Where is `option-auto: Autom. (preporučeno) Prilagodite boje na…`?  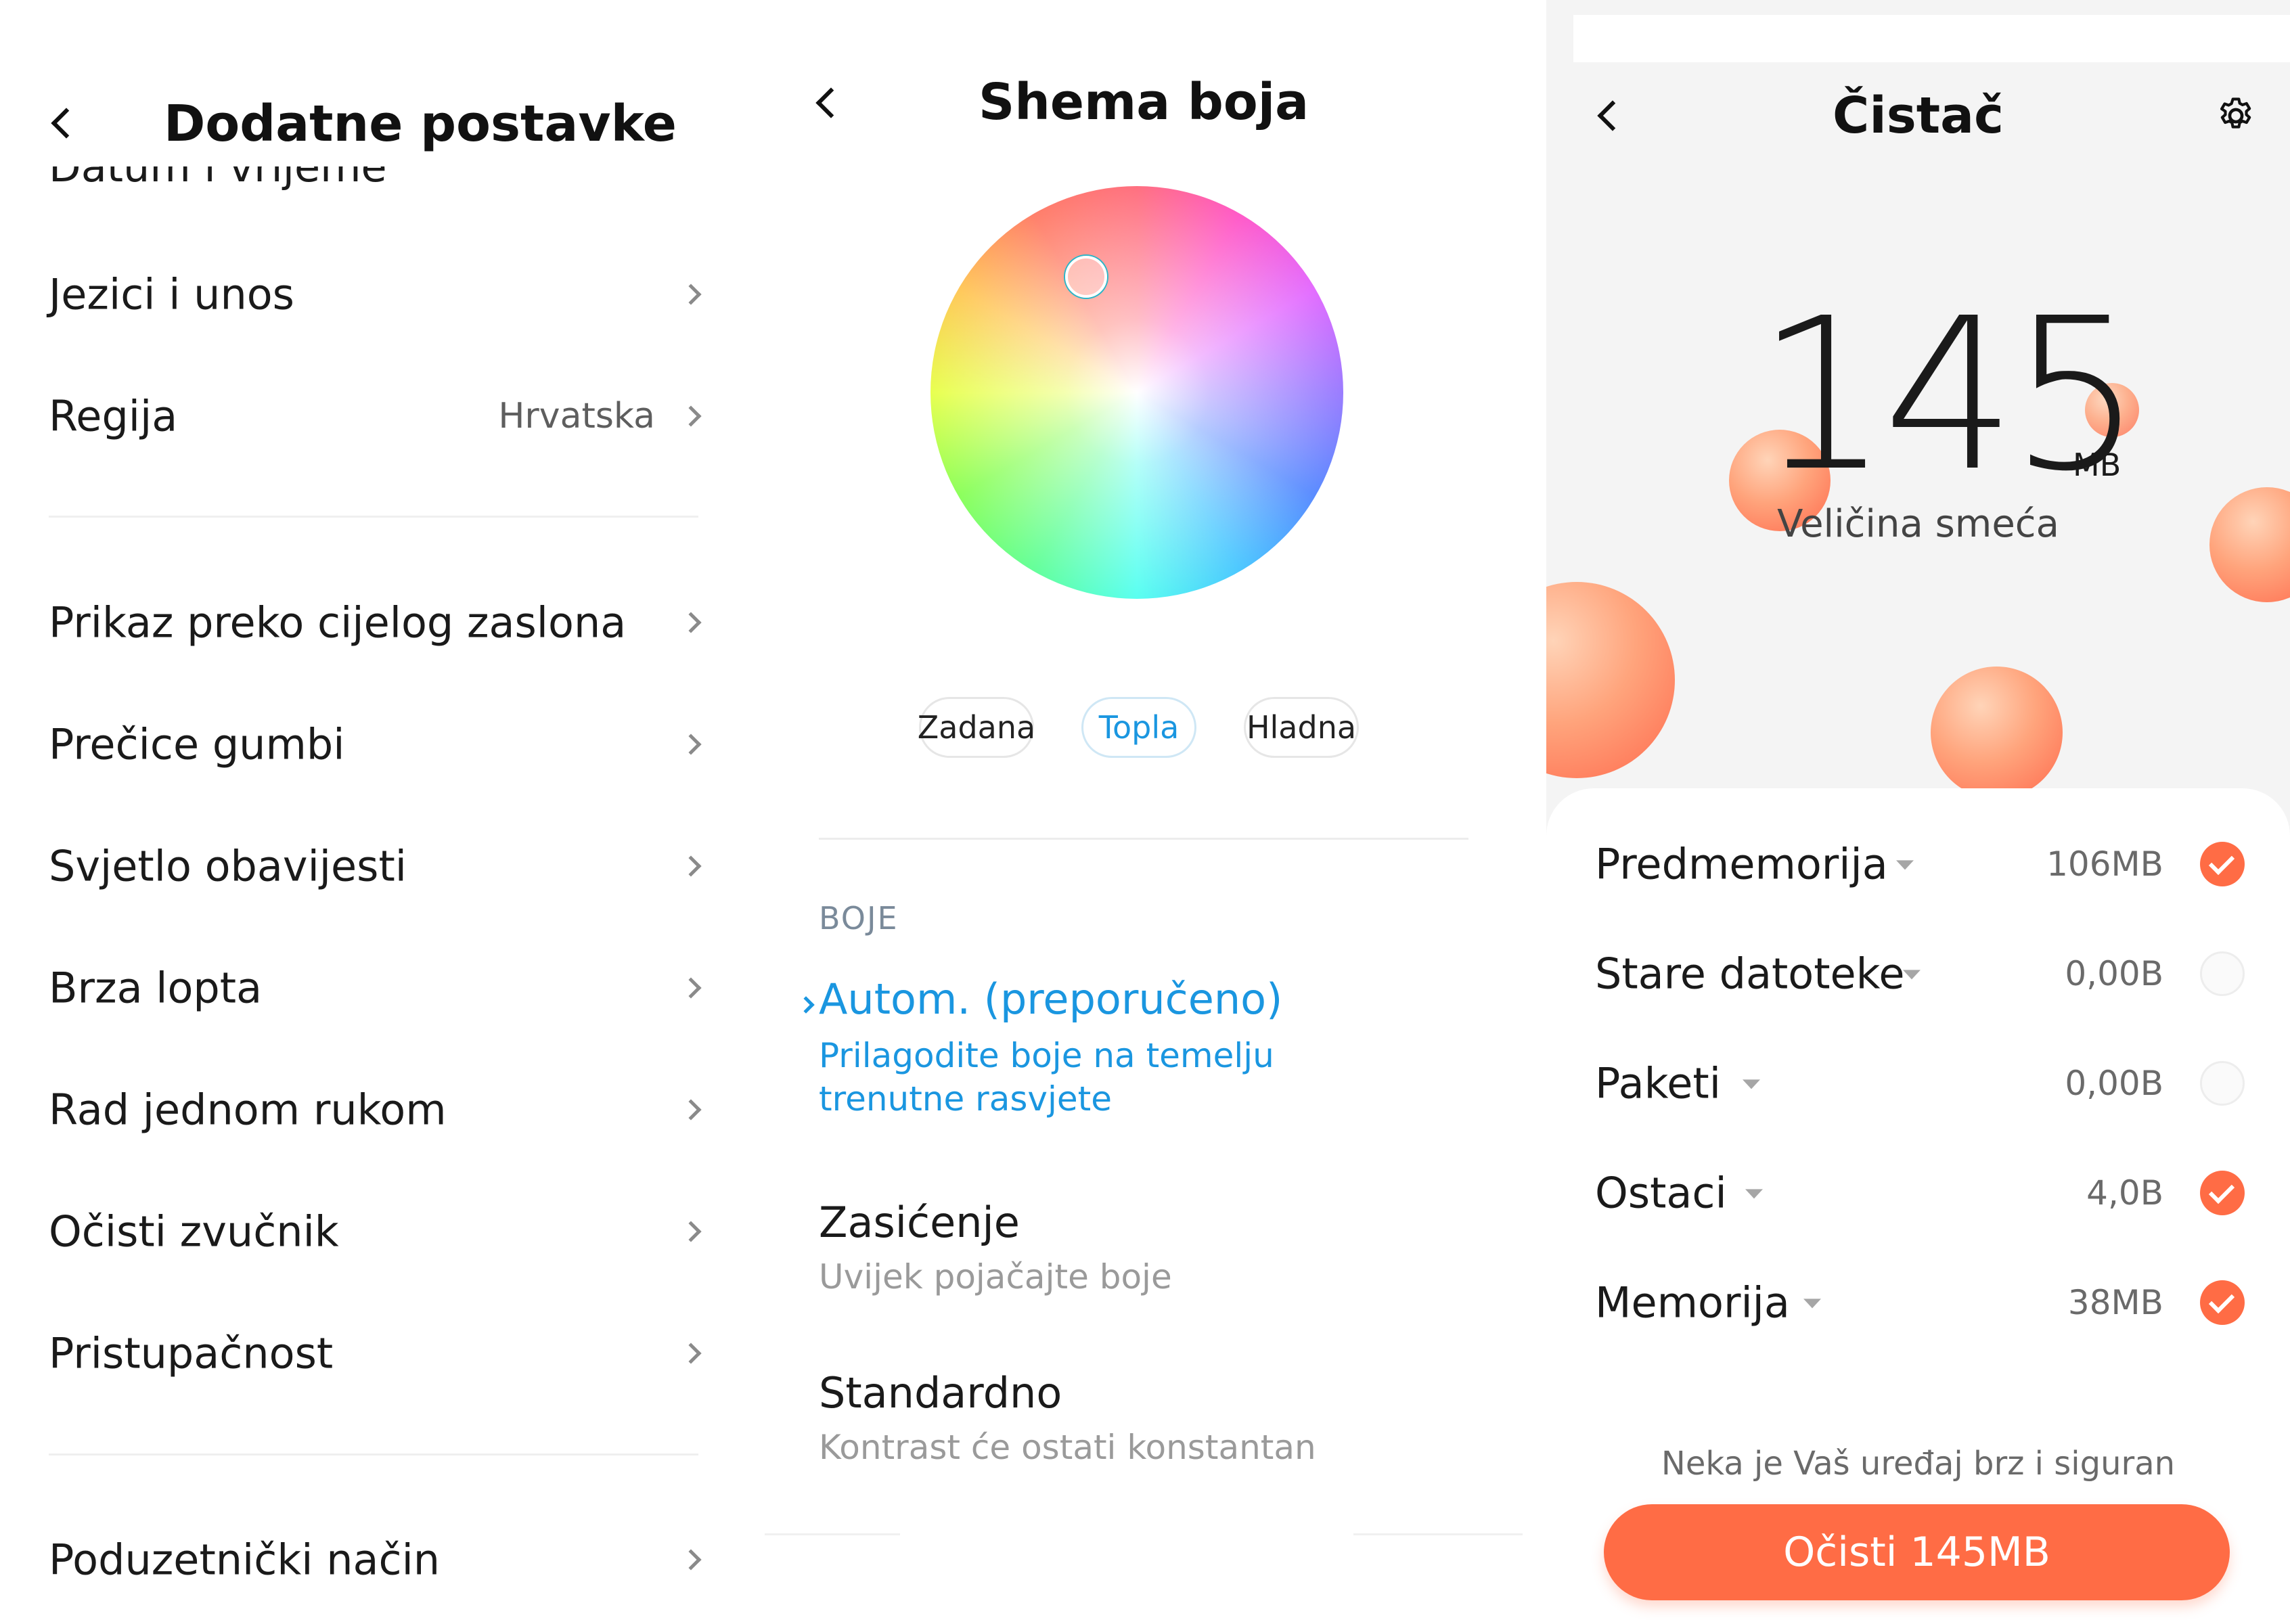
option-auto: Autom. (preporučeno) Prilagodite boje na… is located at coordinates (1144, 1059).